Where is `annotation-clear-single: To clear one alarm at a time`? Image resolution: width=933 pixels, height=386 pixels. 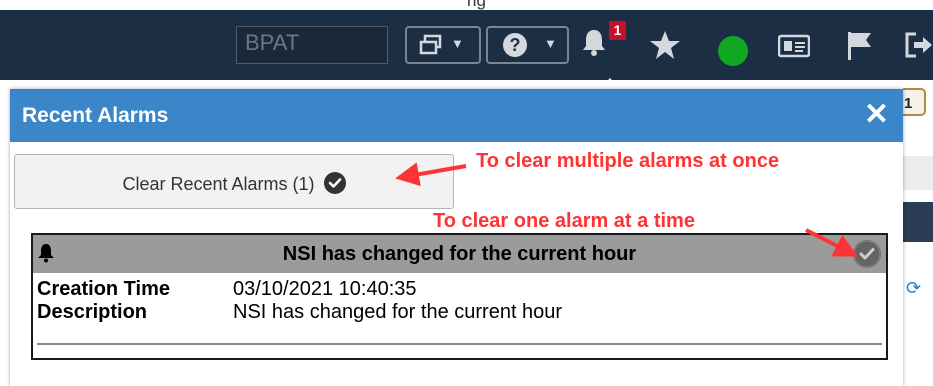 annotation-clear-single: To clear one alarm at a time is located at coordinates (564, 221).